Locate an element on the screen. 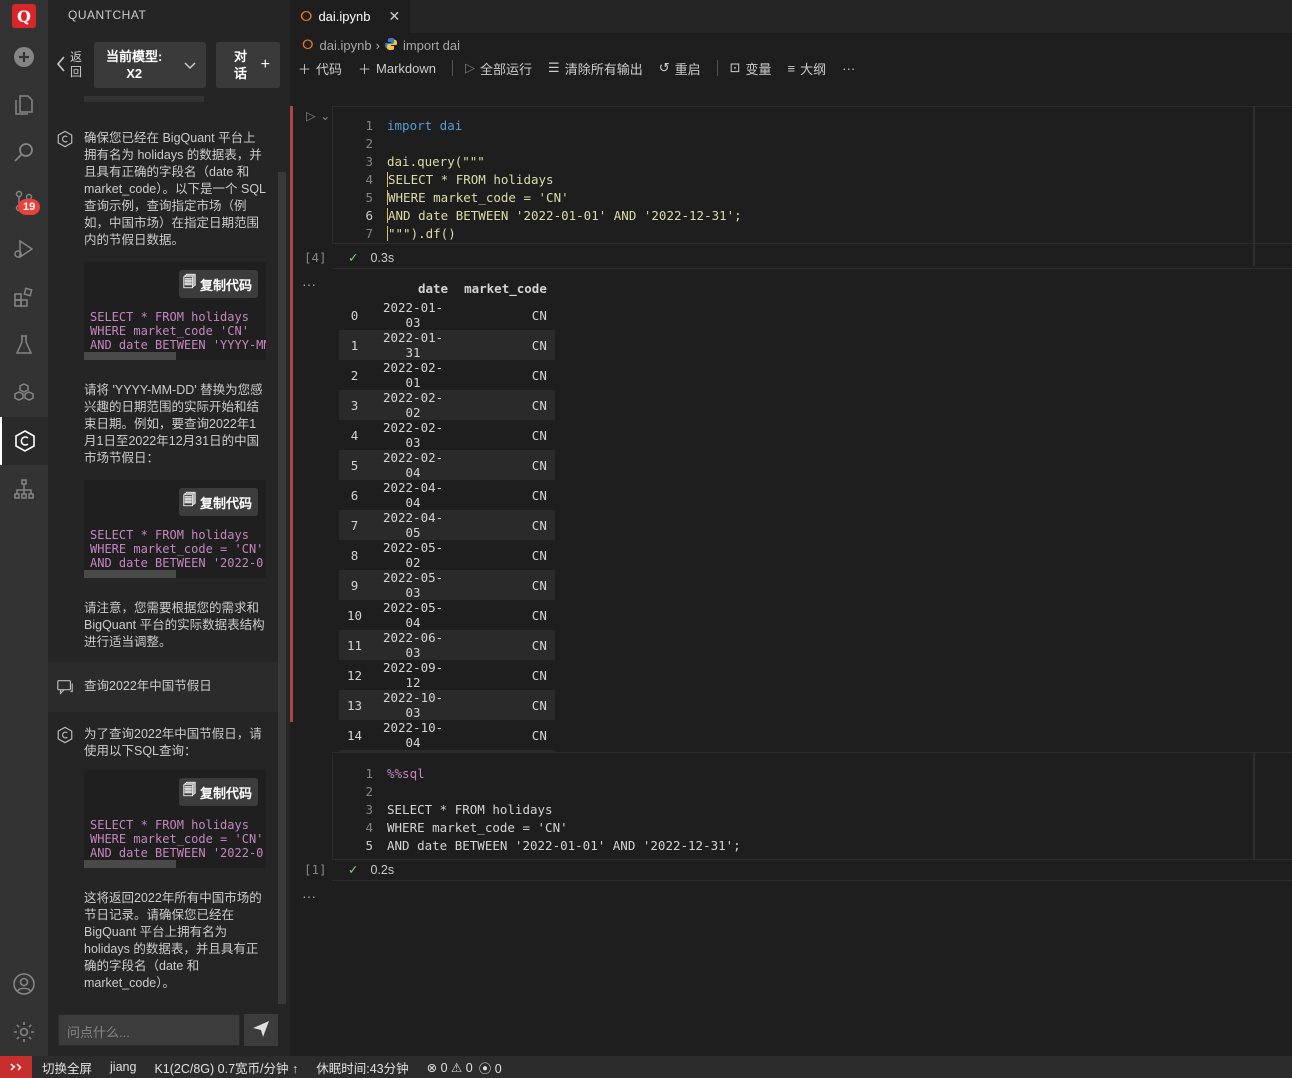 Image resolution: width=1292 pixels, height=1078 pixels. cell-date: 2022-06-03 is located at coordinates (413, 645).